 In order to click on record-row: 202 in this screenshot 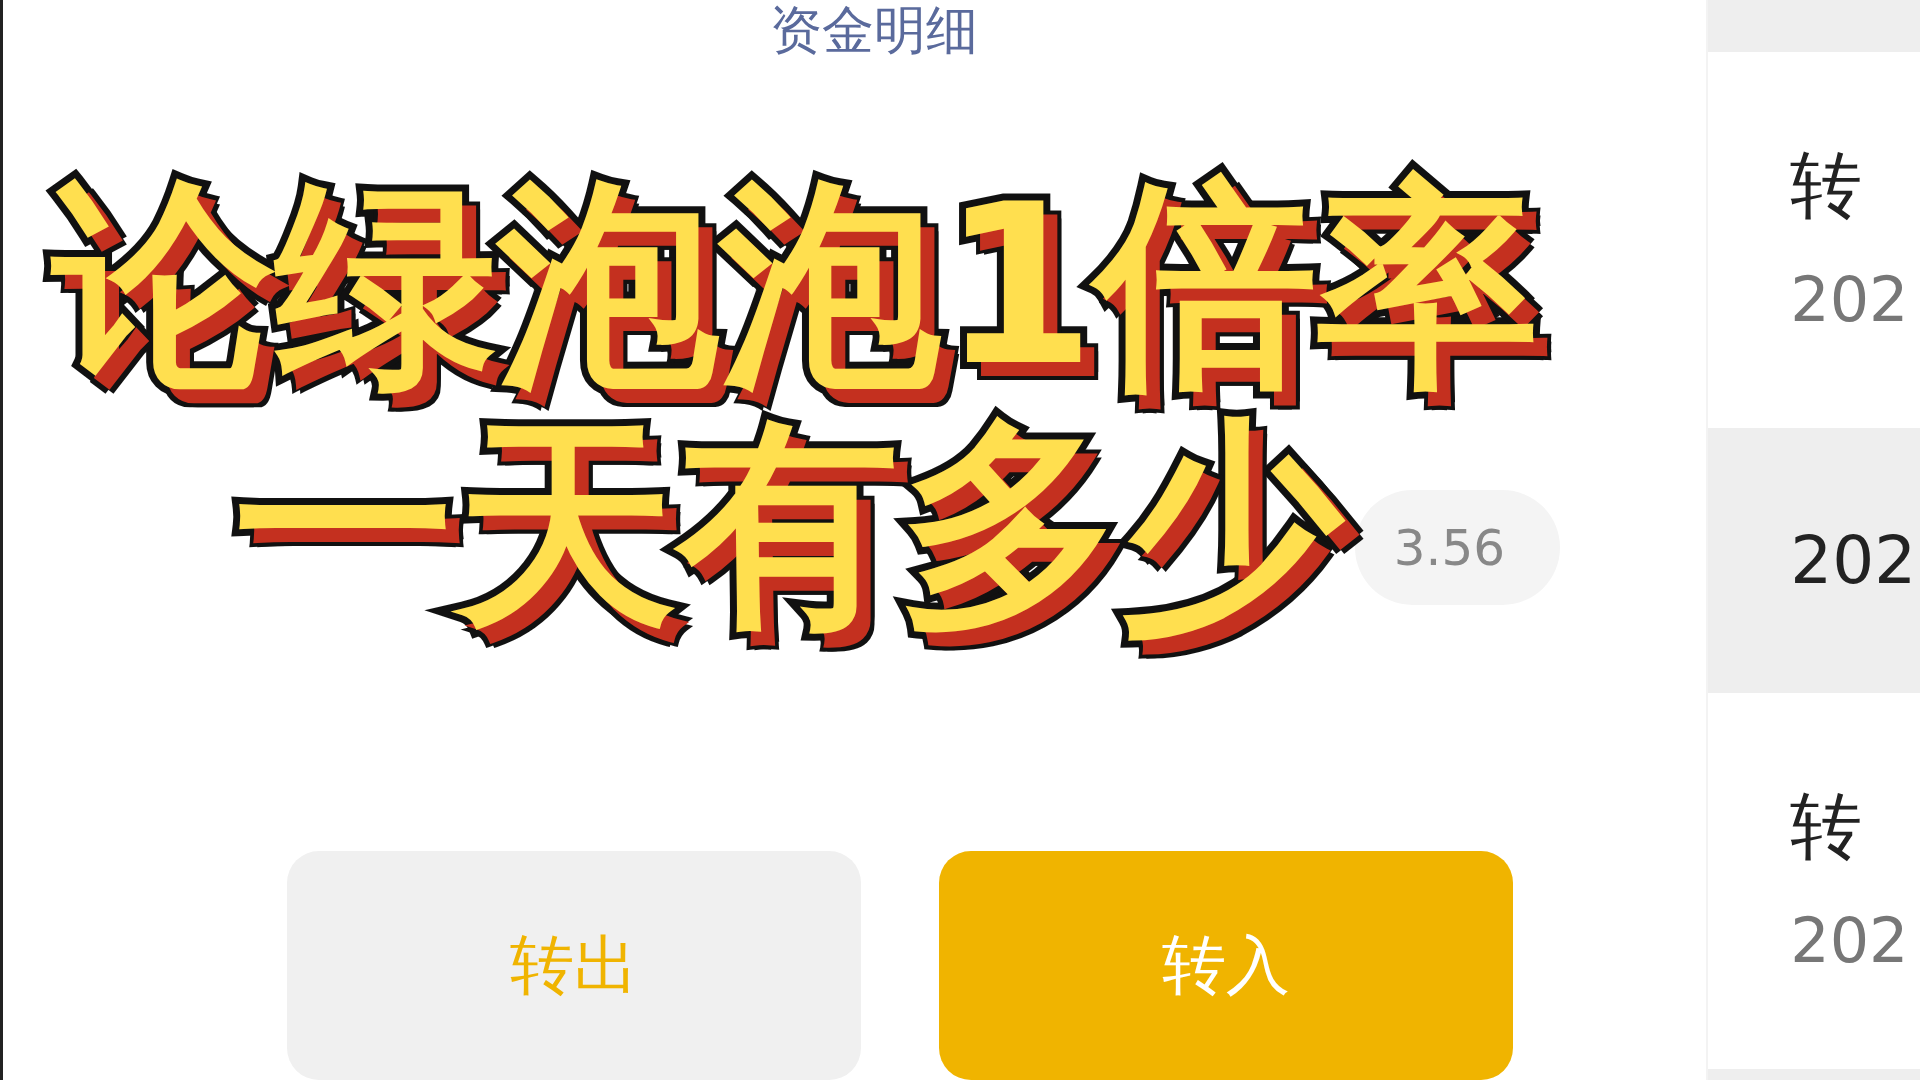, I will do `click(1814, 560)`.